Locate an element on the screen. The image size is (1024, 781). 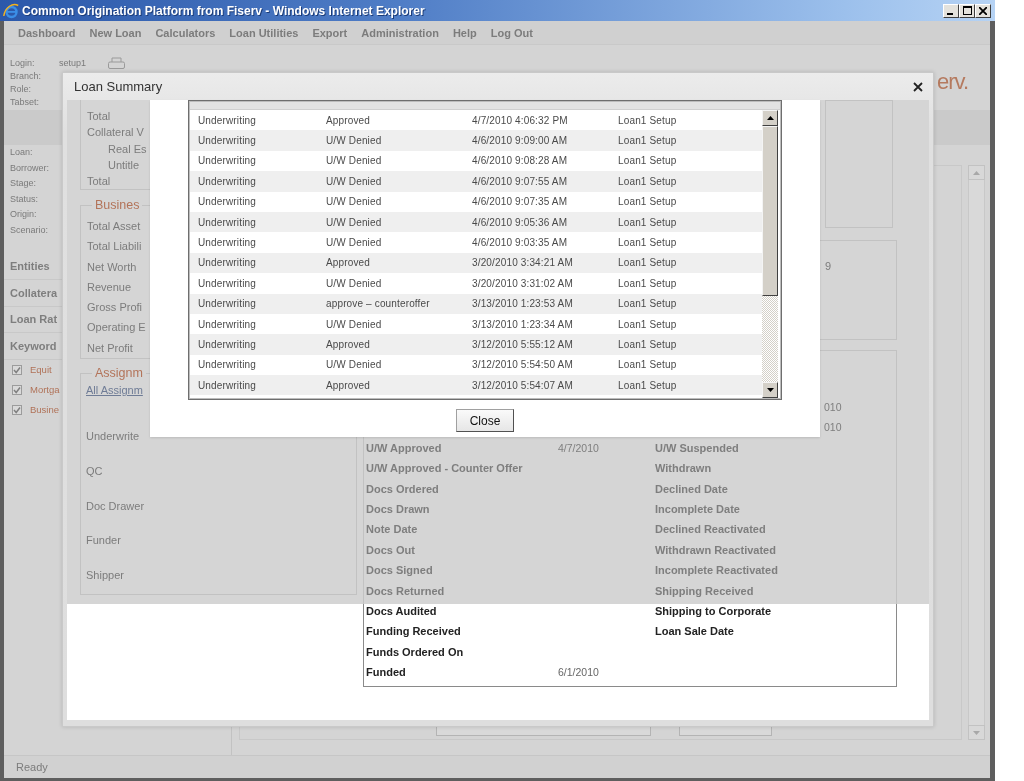
window-title: Common Origination Platform from Fiserv - Windows Internet Explorer is located at coordinates (223, 10).